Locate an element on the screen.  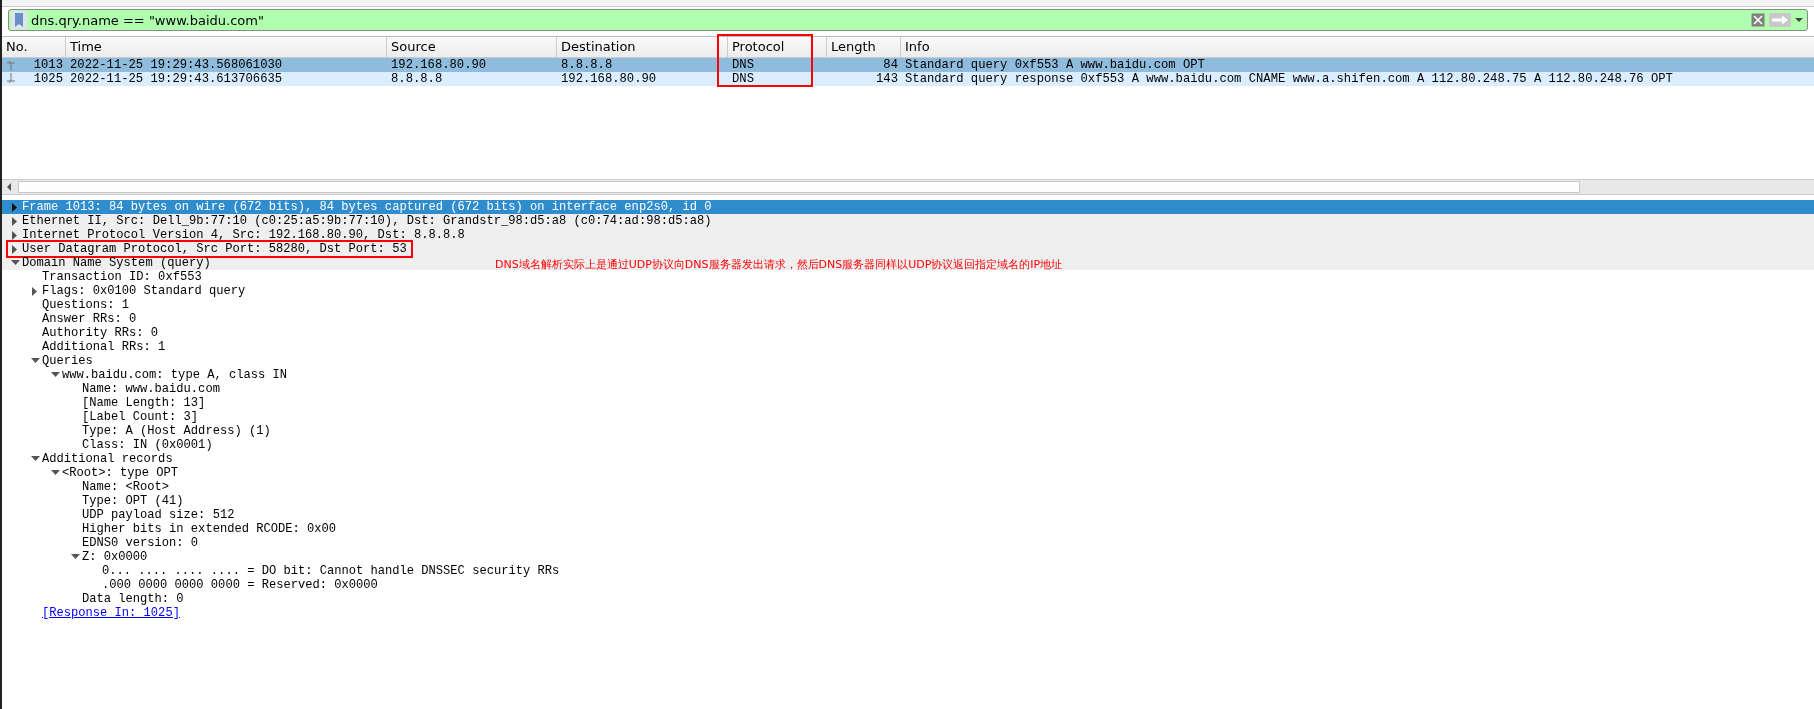
arrow-left-icon is located at coordinates (9, 187).